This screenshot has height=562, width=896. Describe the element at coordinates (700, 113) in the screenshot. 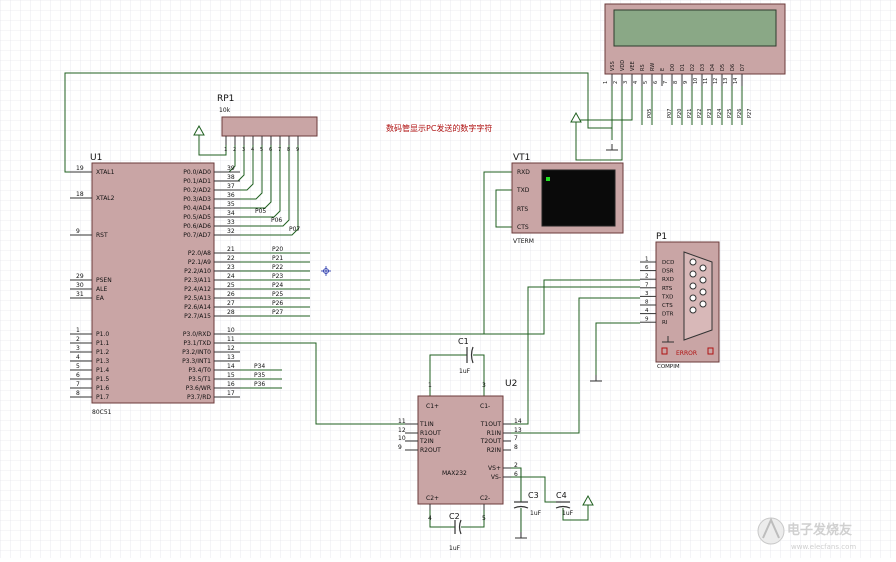

I see `lcd-net-label: P22` at that location.